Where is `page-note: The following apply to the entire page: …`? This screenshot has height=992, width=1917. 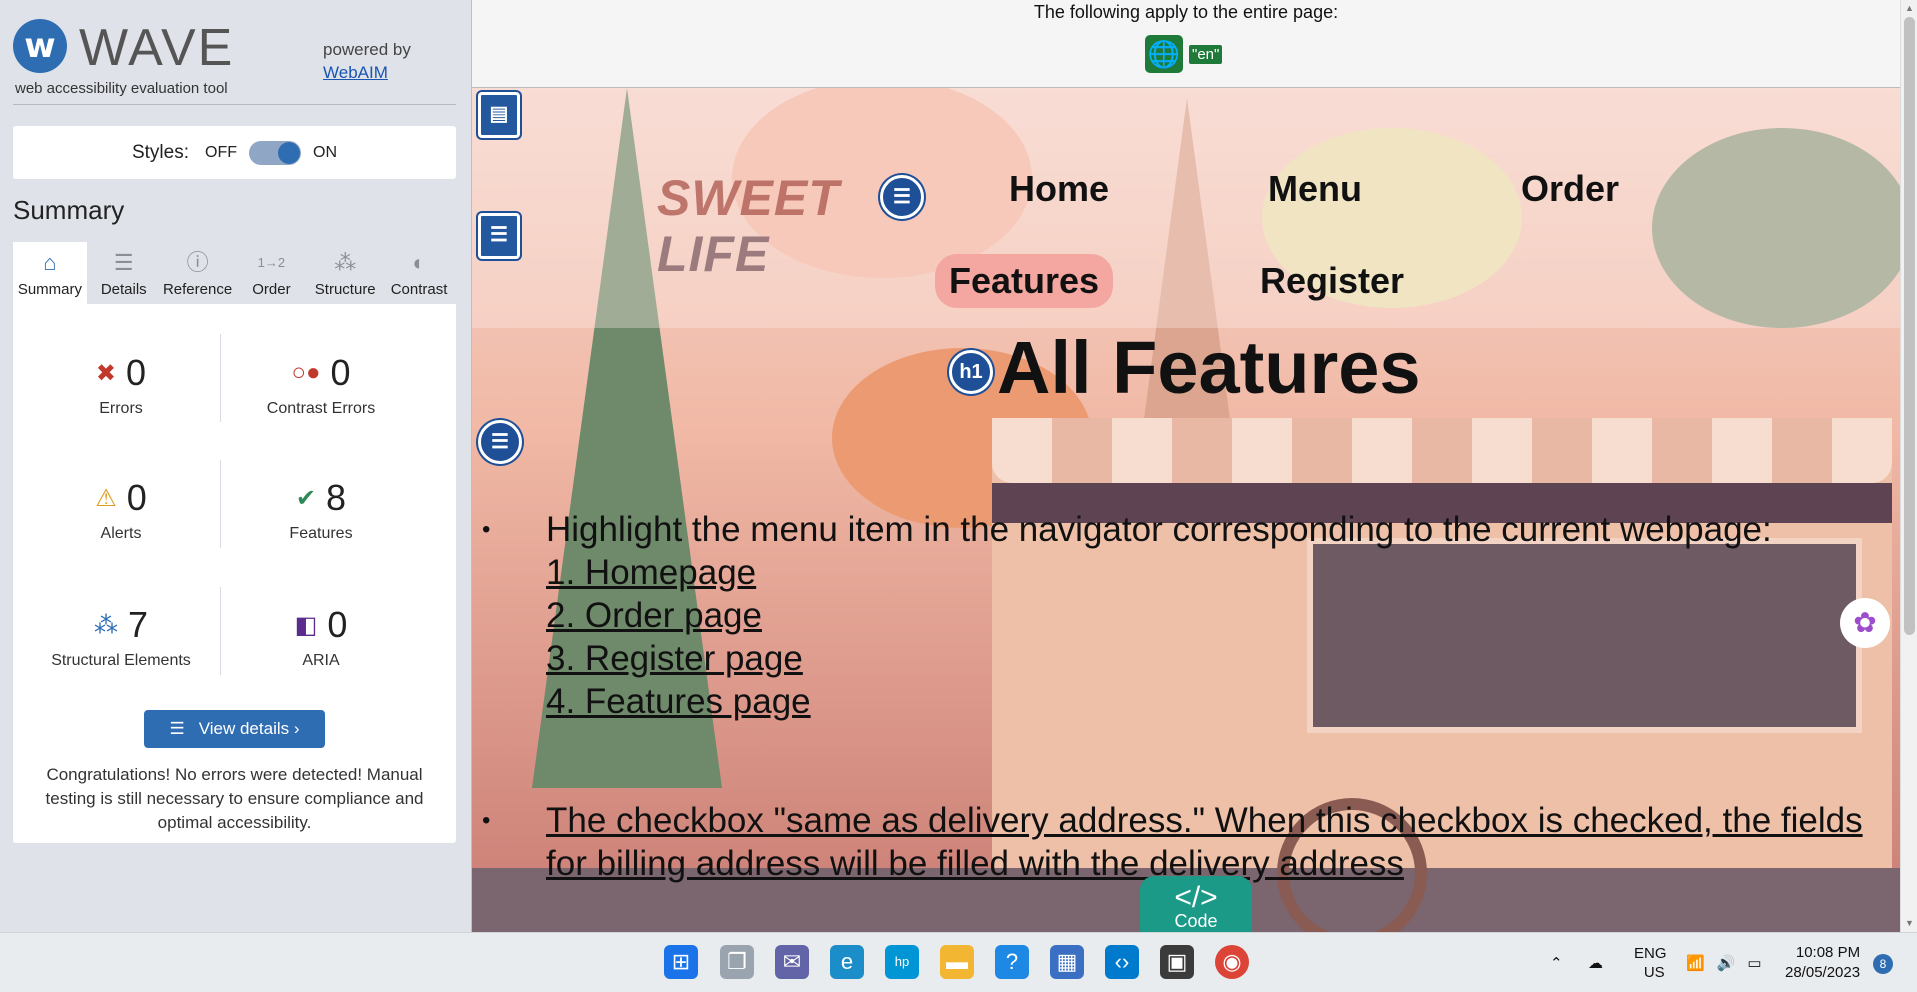 page-note: The following apply to the entire page: … is located at coordinates (1186, 44).